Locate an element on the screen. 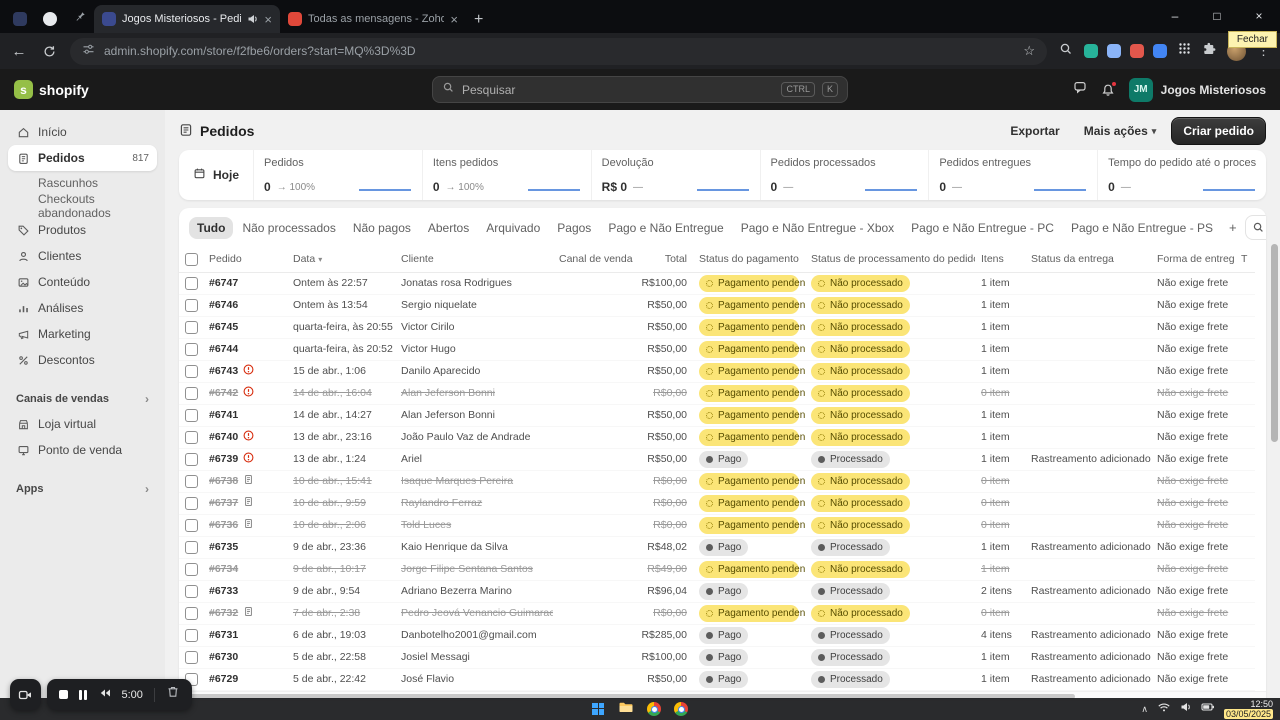  filter-tab-arquivado: Arquivado is located at coordinates (513, 228).